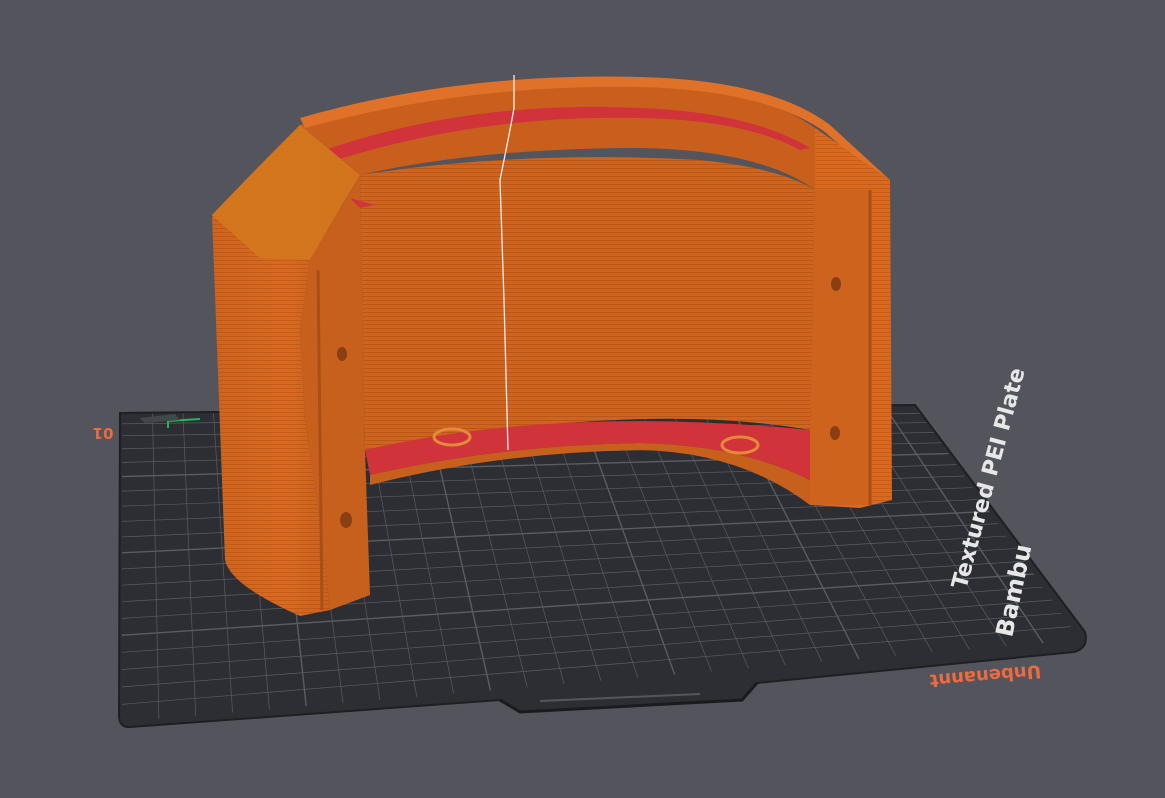 This screenshot has width=1165, height=798. I want to click on shell-inner-wall, so click(587, 303).